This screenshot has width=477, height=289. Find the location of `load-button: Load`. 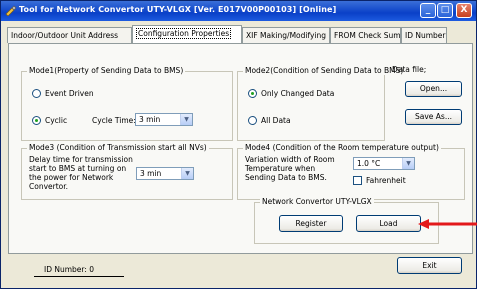

load-button: Load is located at coordinates (388, 223).